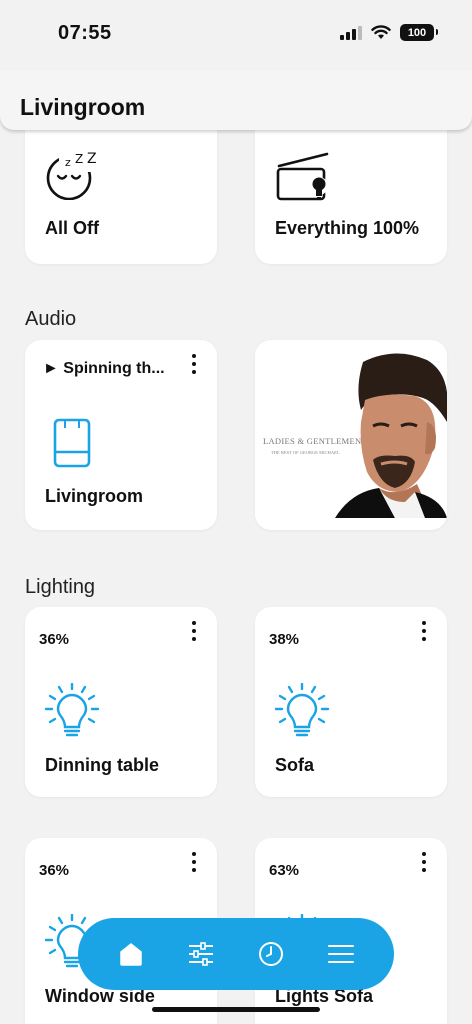  Describe the element at coordinates (312, 441) in the screenshot. I see `album-title: LADIES & GENTLEMEN` at that location.